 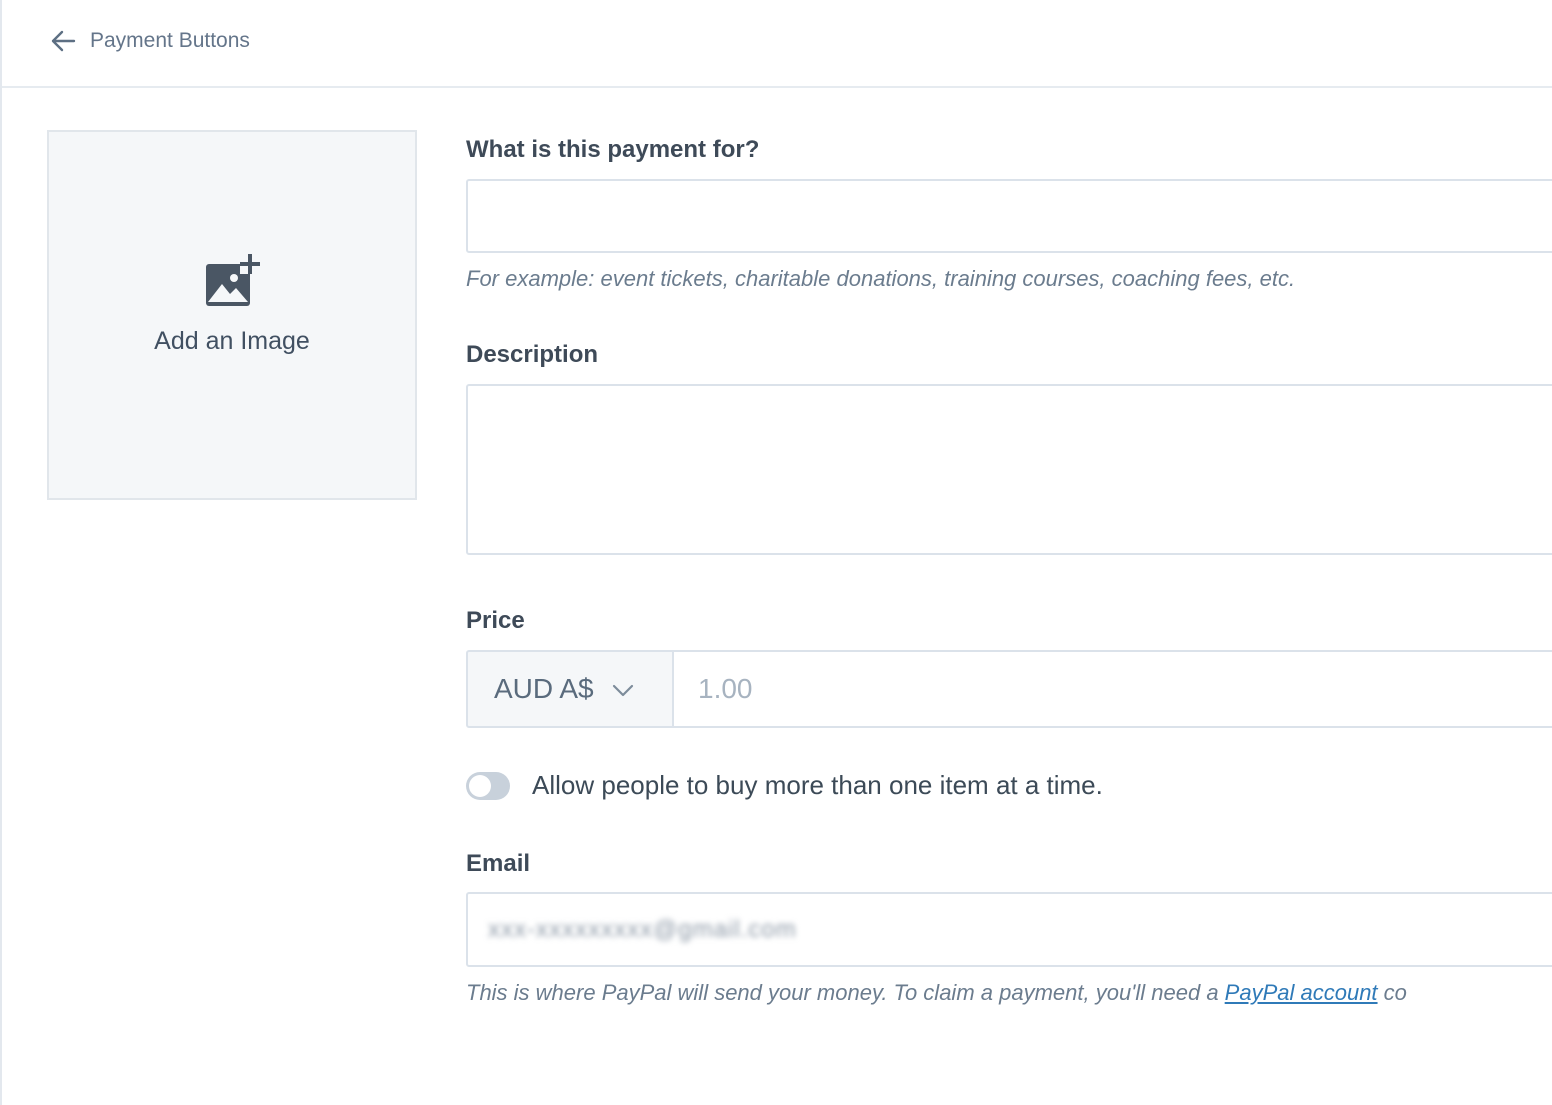 I want to click on back-to-payment-buttons-link: Payment Buttons, so click(x=150, y=41).